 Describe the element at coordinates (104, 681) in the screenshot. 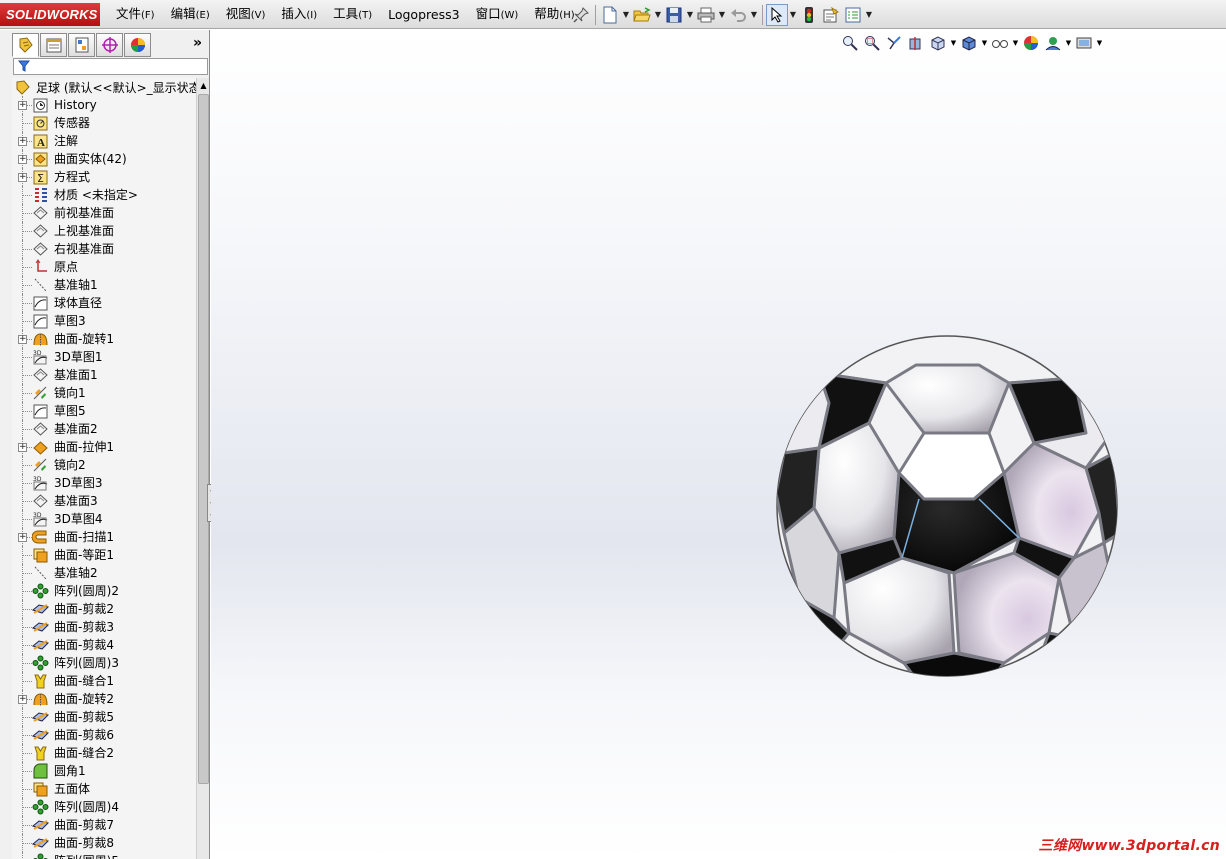

I see `tree-item: 曲面-缝合1` at that location.